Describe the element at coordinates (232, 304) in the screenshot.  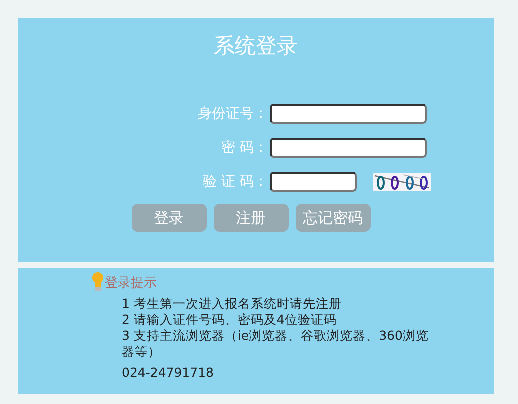
I see `tip-text: 1 考生第一次进入报名系统时请先注册` at that location.